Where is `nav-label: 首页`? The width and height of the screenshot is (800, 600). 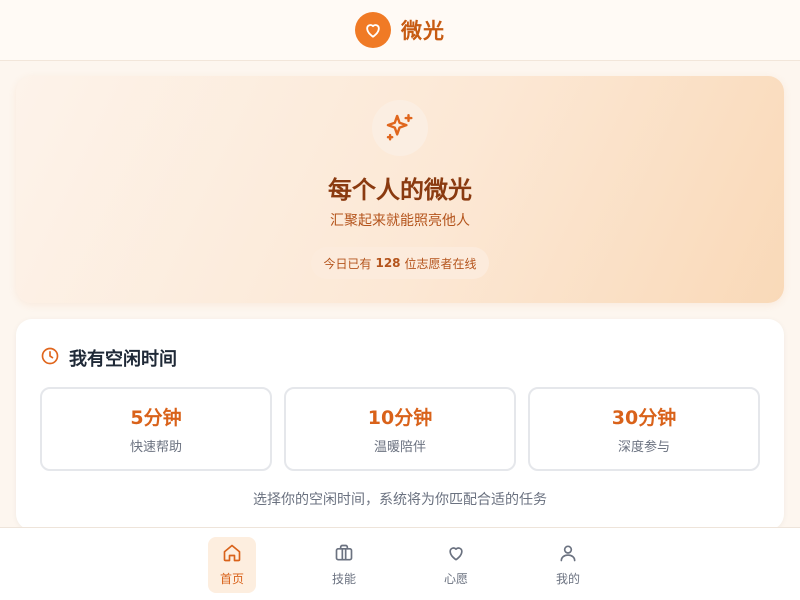 nav-label: 首页 is located at coordinates (231, 579).